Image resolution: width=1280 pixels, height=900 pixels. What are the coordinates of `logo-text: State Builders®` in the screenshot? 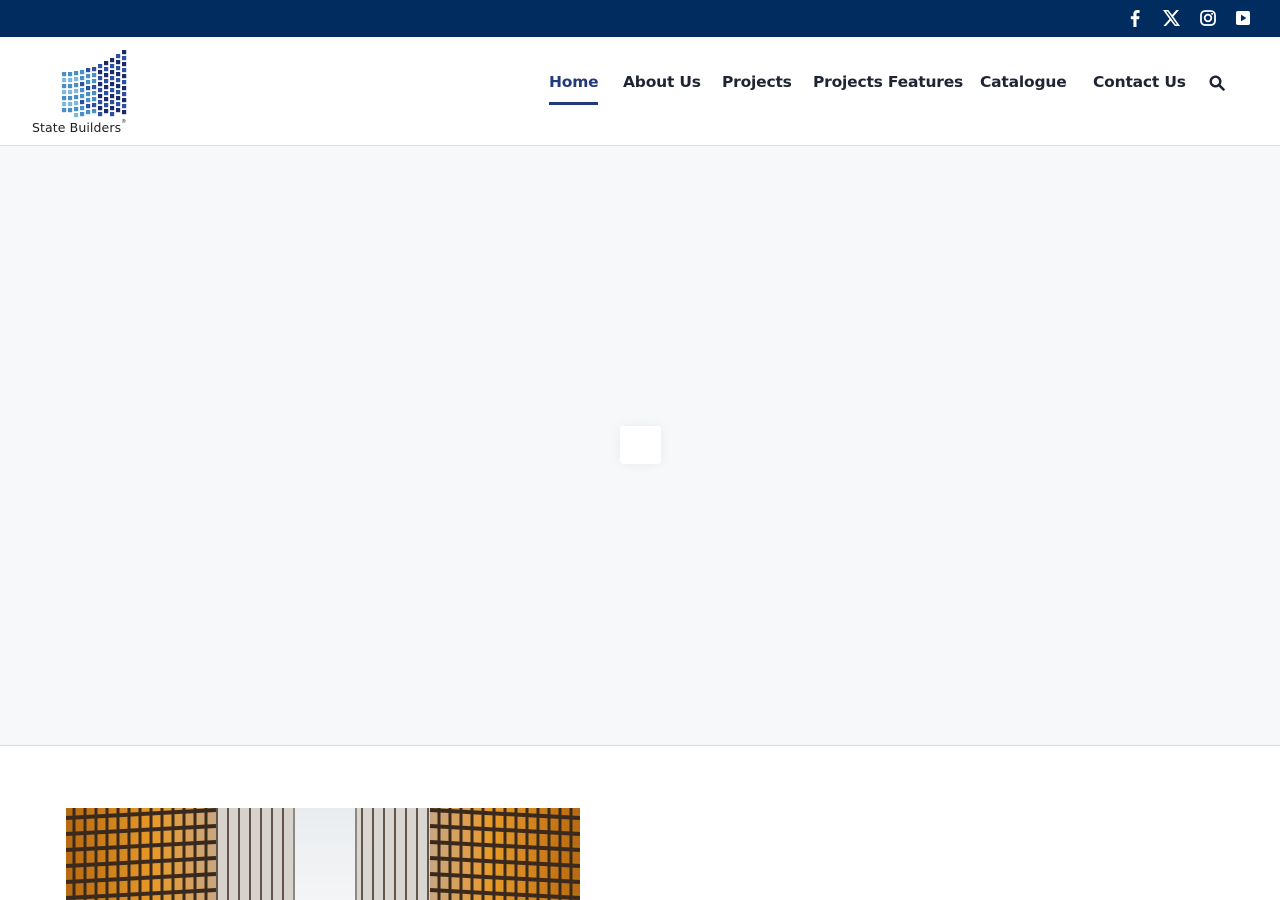 It's located at (79, 127).